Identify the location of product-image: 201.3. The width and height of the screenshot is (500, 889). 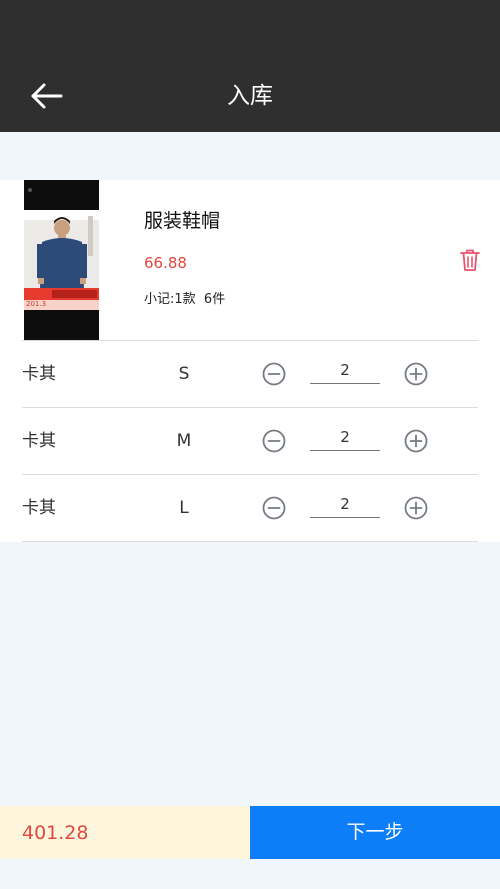
(61, 260).